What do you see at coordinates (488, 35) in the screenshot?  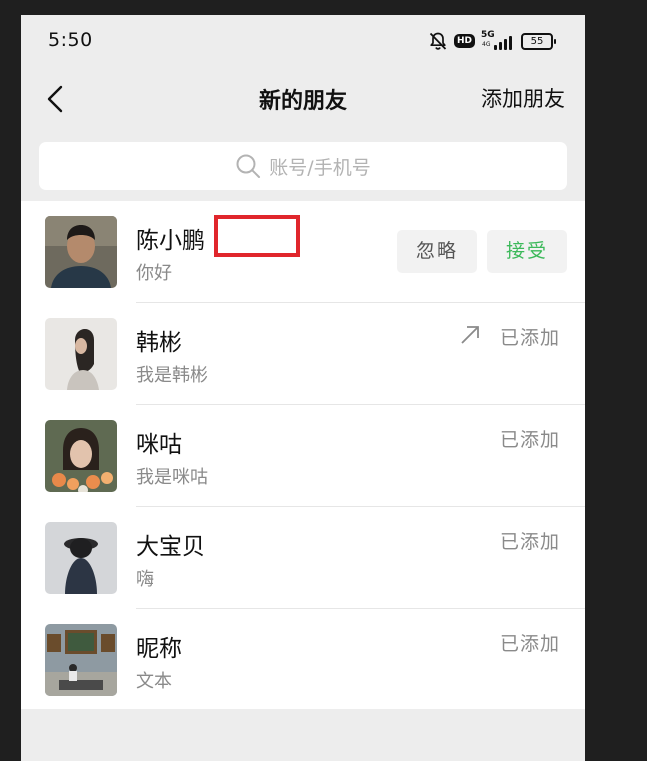 I see `network-type: 5G` at bounding box center [488, 35].